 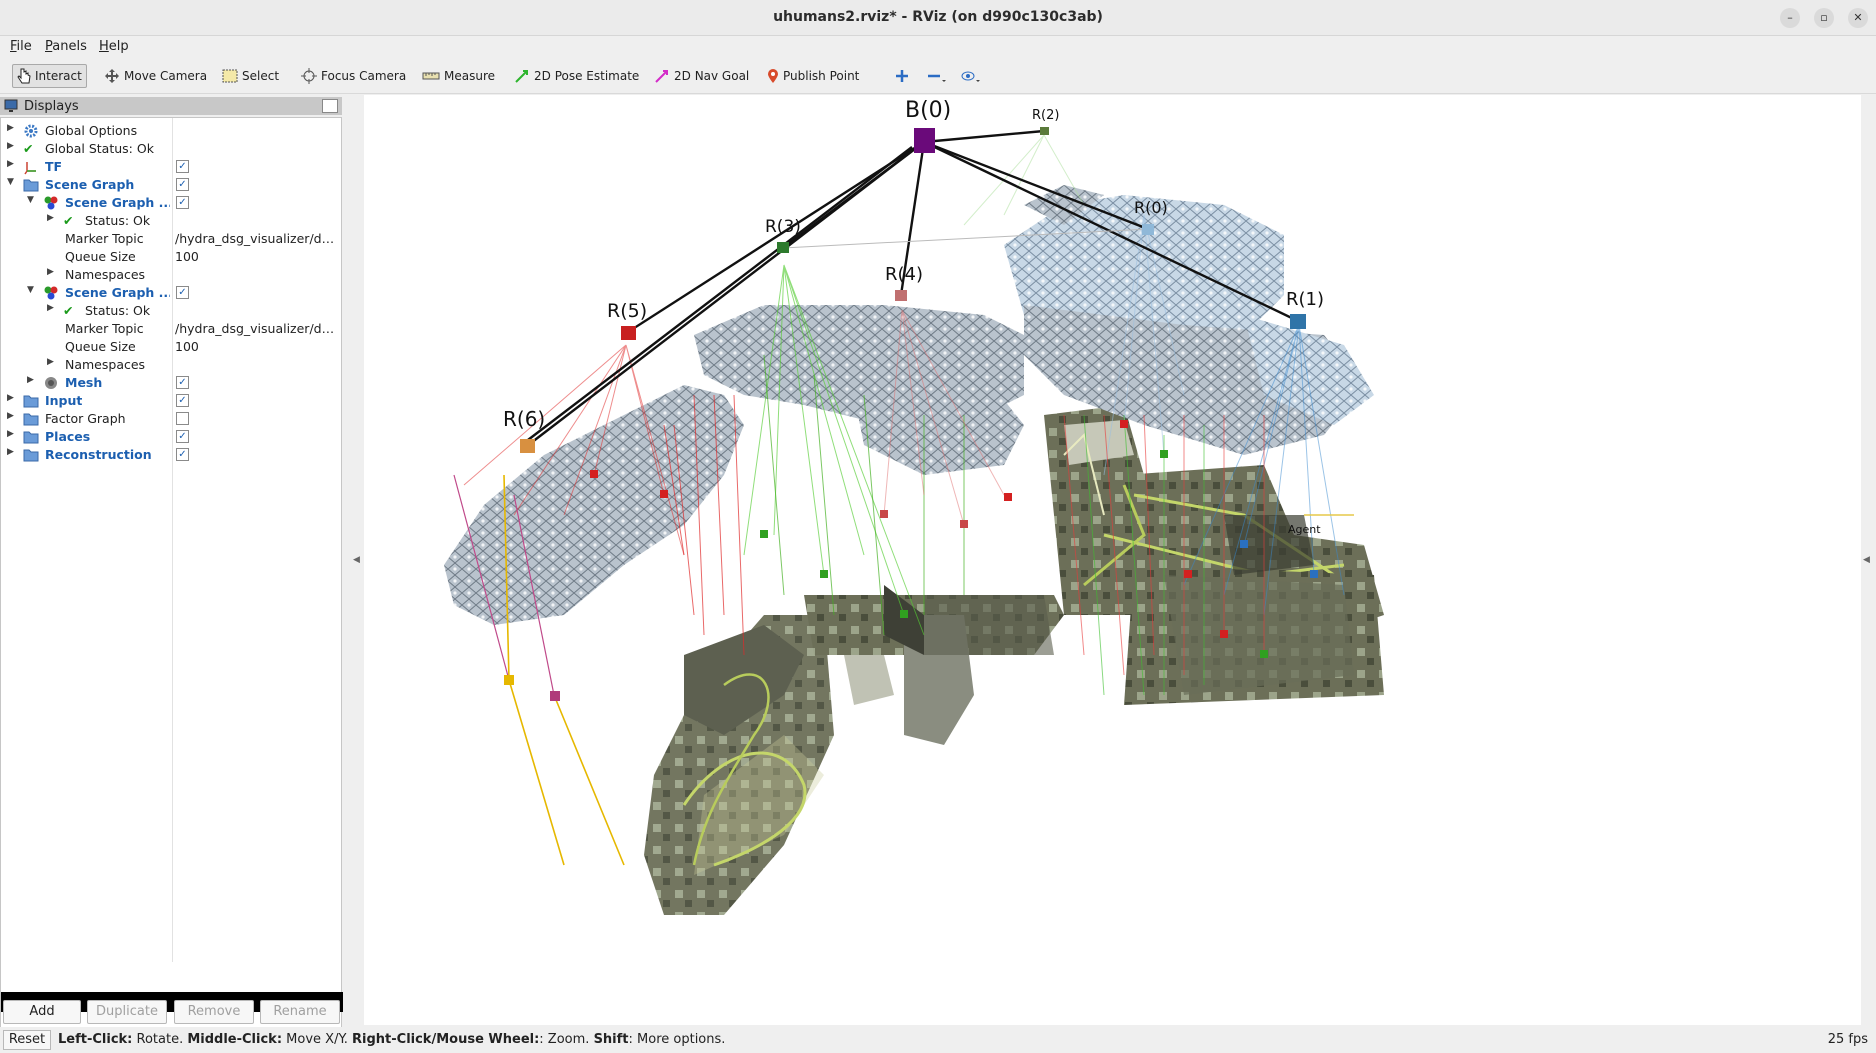 What do you see at coordinates (1824, 18) in the screenshot?
I see `maximize-button: ▫` at bounding box center [1824, 18].